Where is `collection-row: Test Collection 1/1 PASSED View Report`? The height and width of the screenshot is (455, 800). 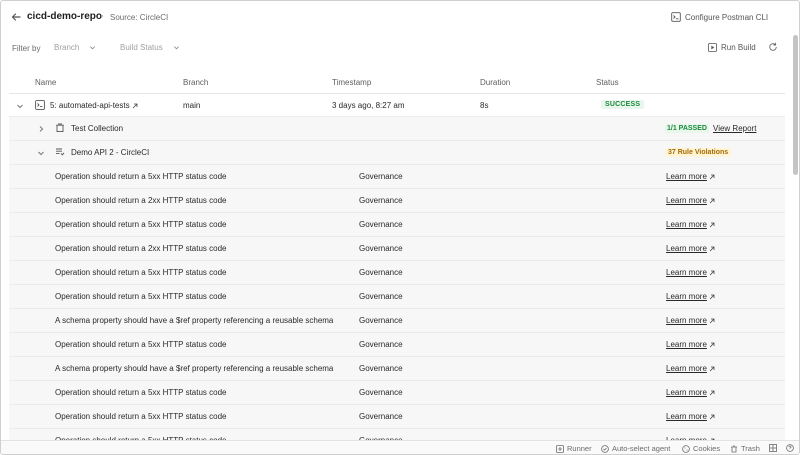 collection-row: Test Collection 1/1 PASSED View Report is located at coordinates (397, 129).